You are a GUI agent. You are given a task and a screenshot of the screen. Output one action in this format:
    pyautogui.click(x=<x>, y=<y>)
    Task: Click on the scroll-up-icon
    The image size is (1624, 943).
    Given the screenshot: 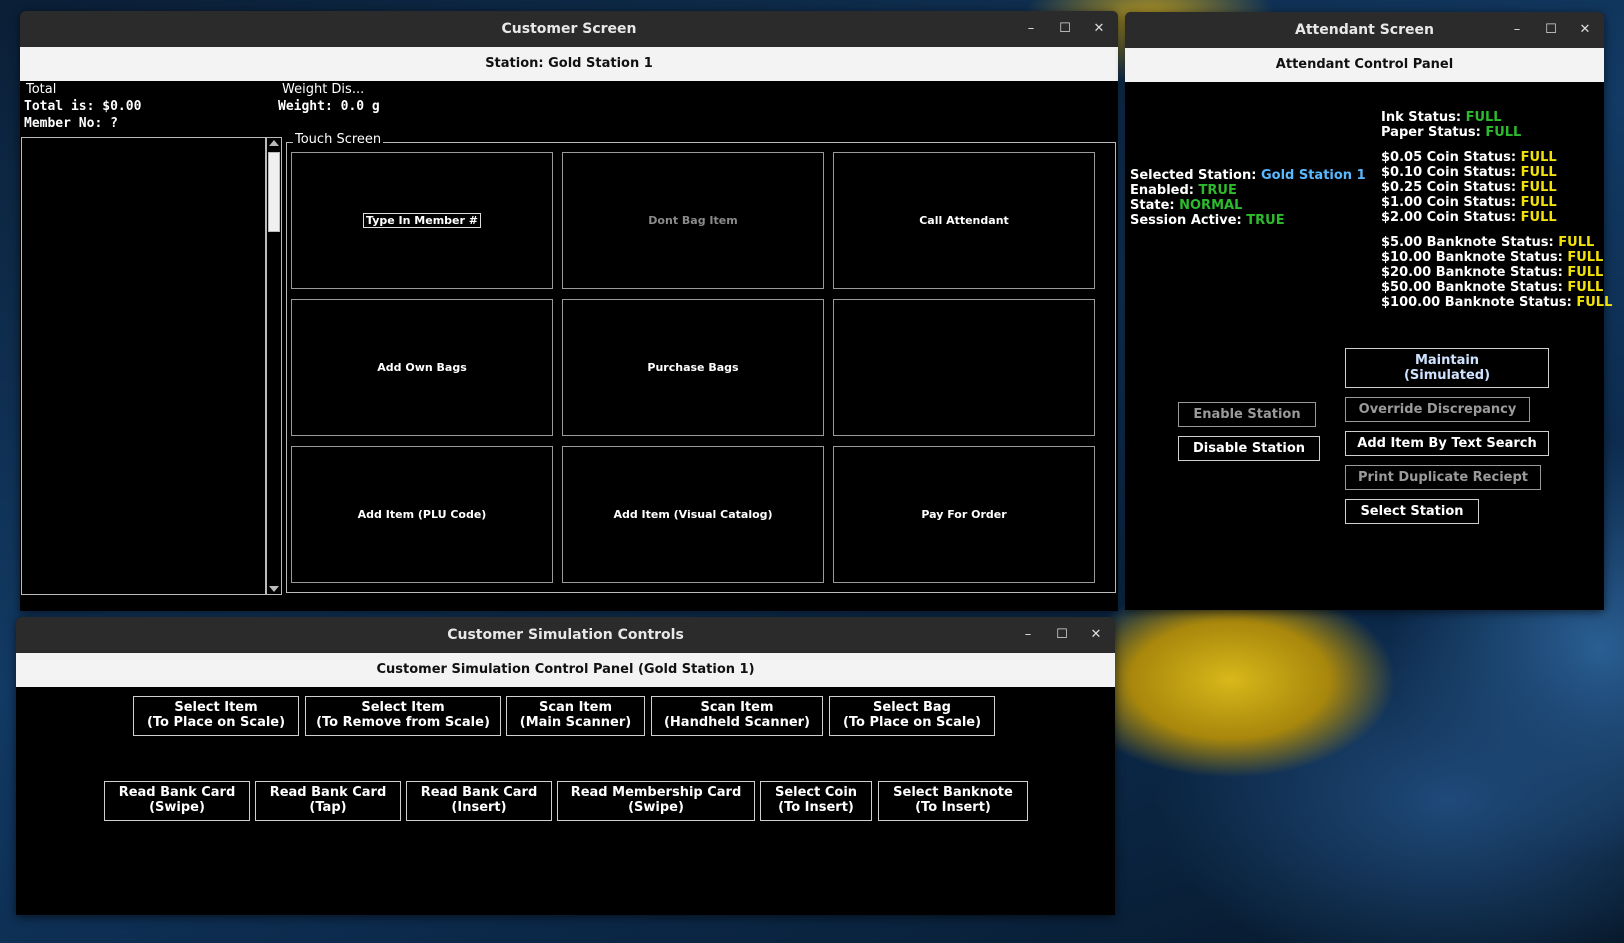 What is the action you would take?
    pyautogui.click(x=274, y=143)
    